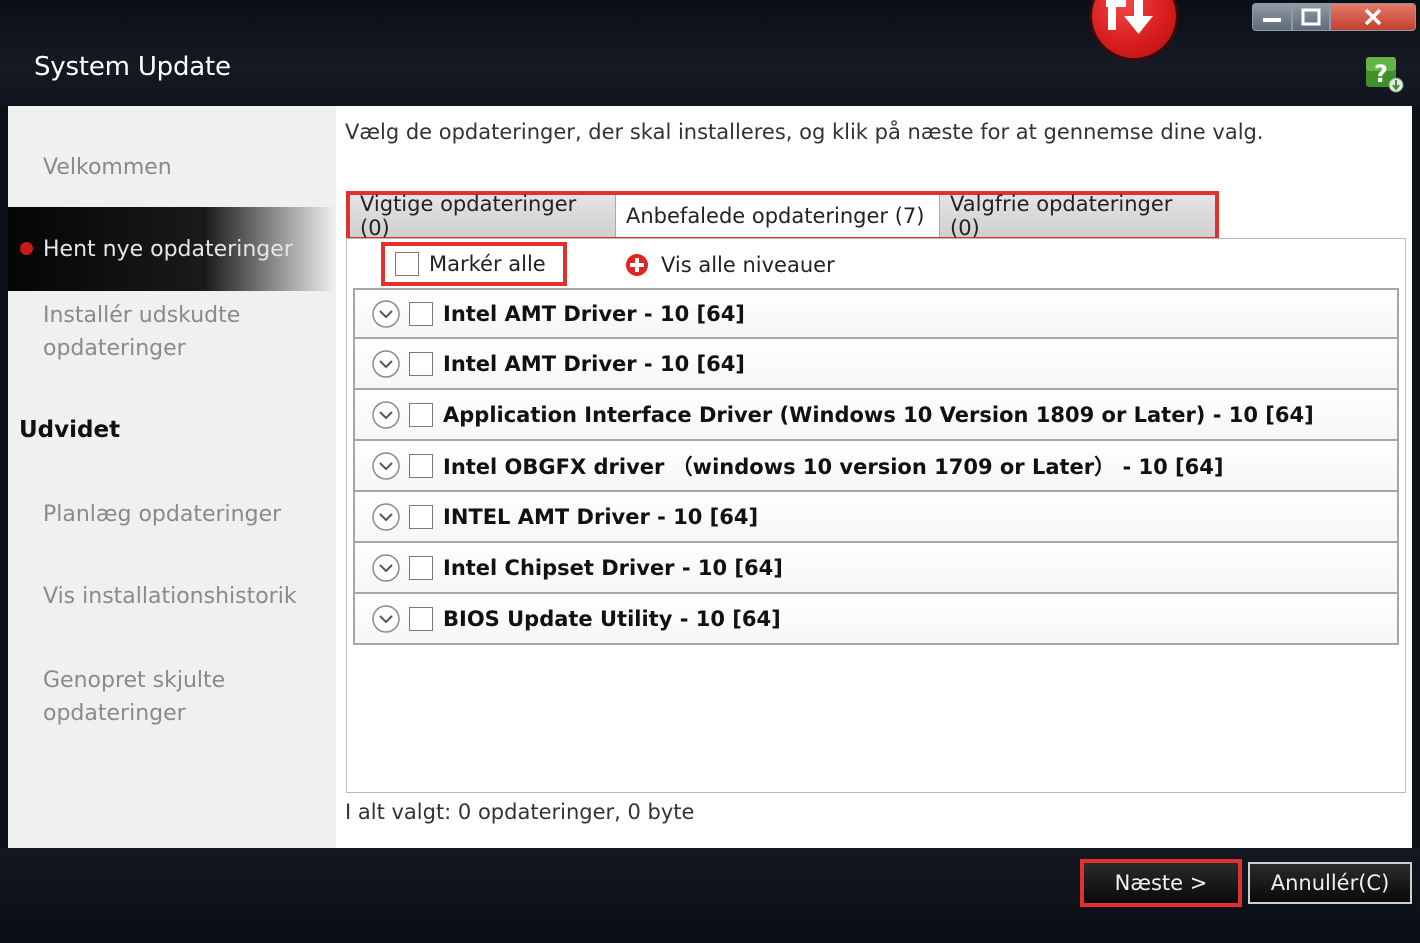 The height and width of the screenshot is (943, 1420). Describe the element at coordinates (70, 430) in the screenshot. I see `sidebar-section-advanced: Udvidet` at that location.